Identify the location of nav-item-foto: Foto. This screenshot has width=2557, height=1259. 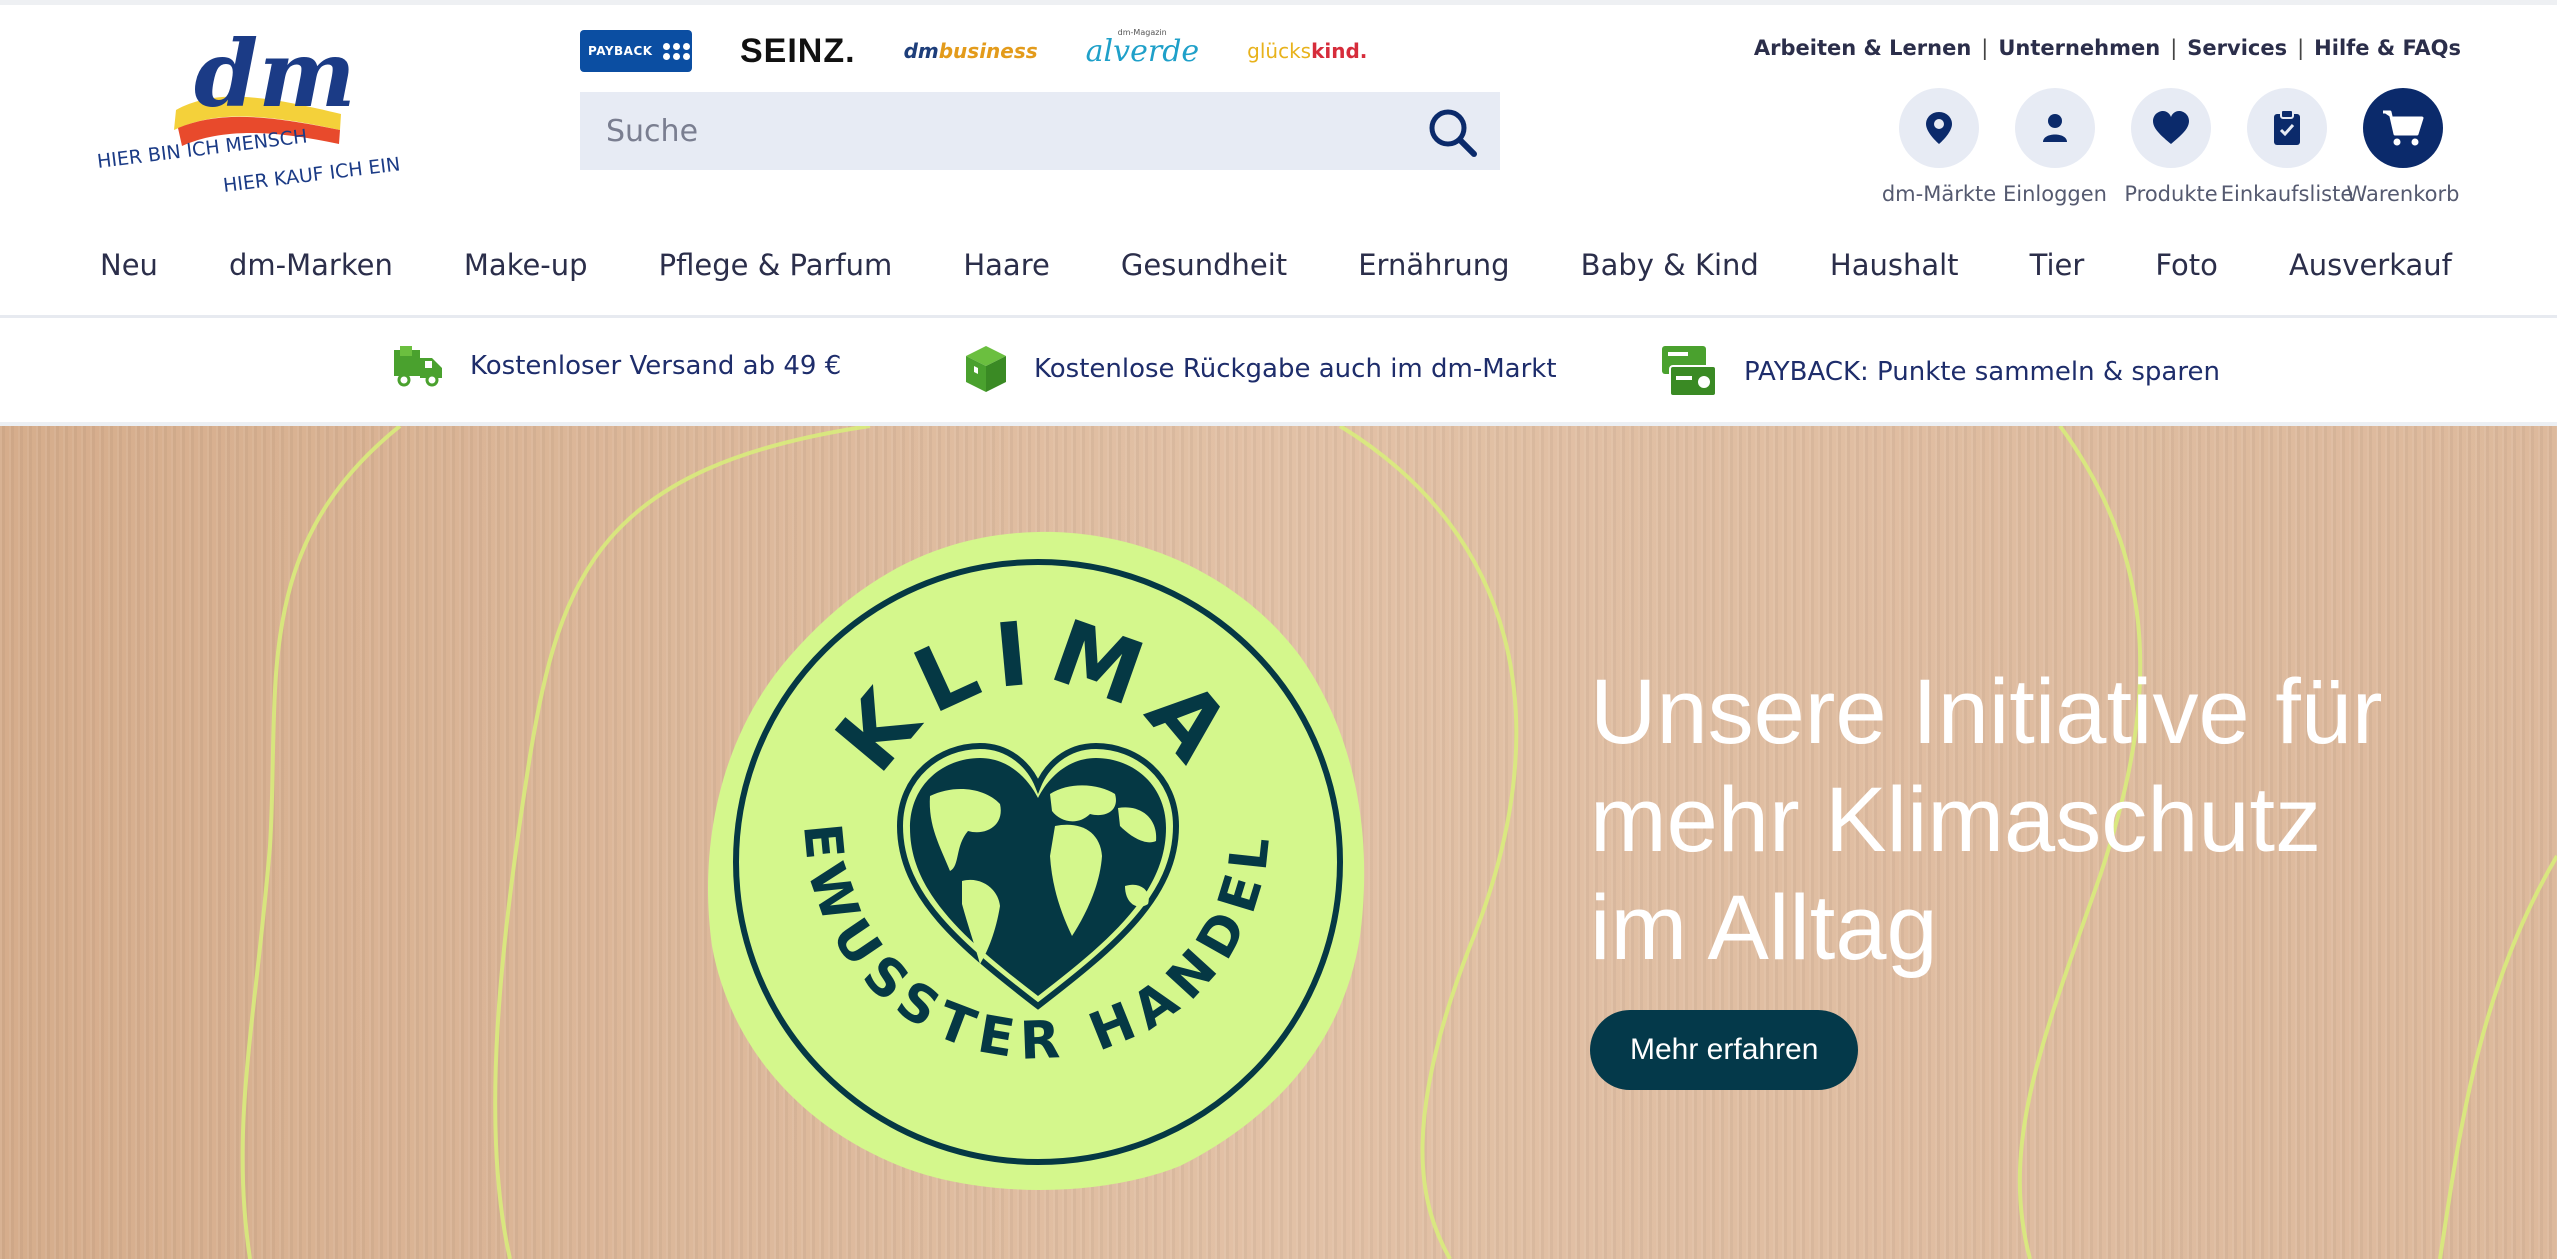
(2186, 265).